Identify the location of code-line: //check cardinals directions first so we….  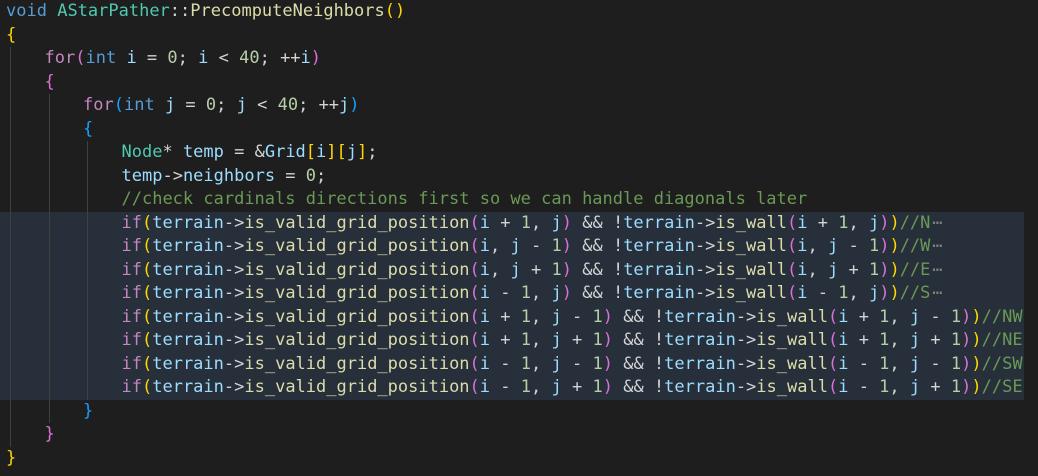
(519, 200).